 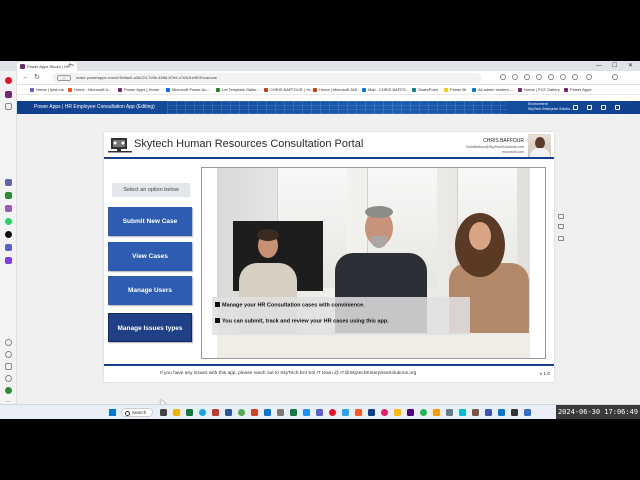 I want to click on settings-app-icon, so click(x=280, y=412).